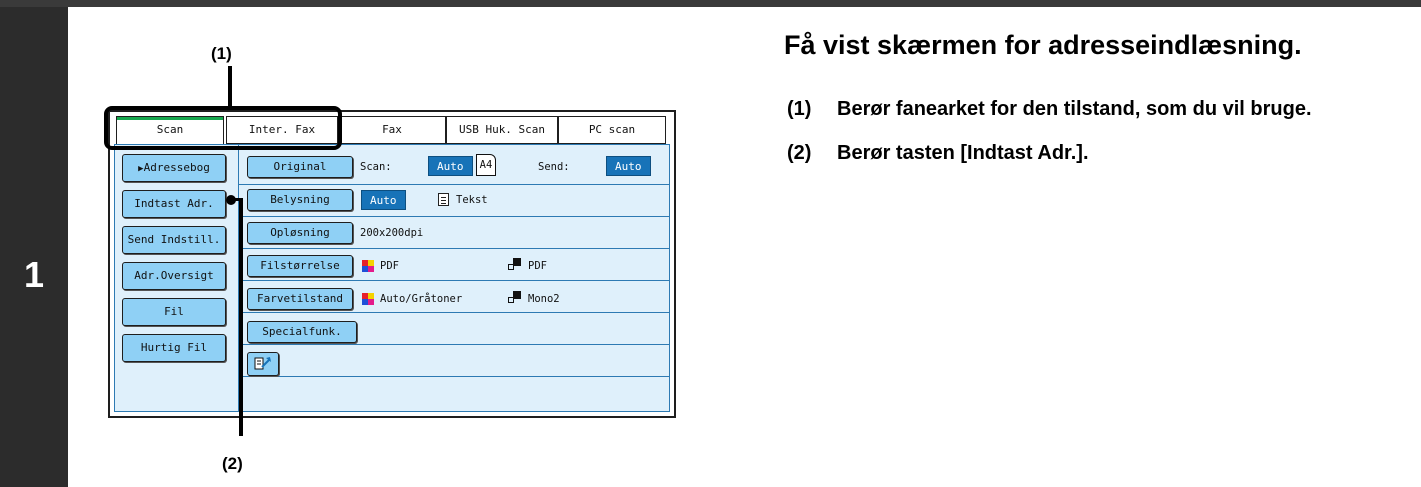  I want to click on sidebar-item-adressebog: ▶Adressebog, so click(174, 168).